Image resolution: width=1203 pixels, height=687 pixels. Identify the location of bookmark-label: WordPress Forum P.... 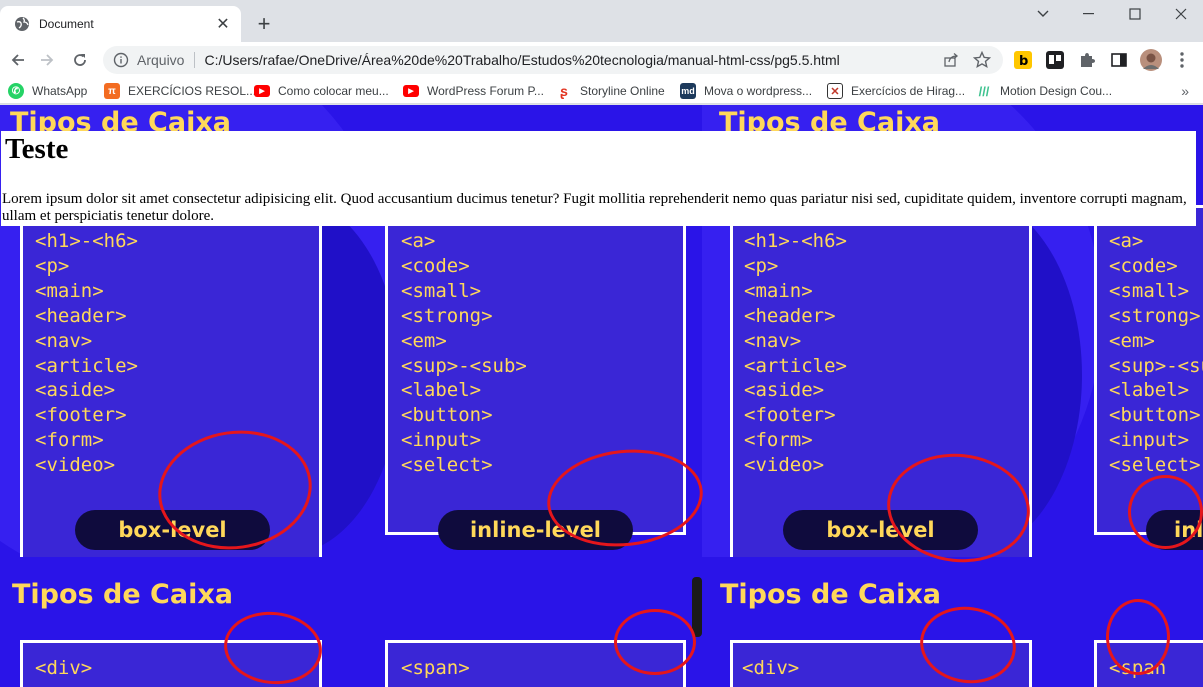
(485, 91).